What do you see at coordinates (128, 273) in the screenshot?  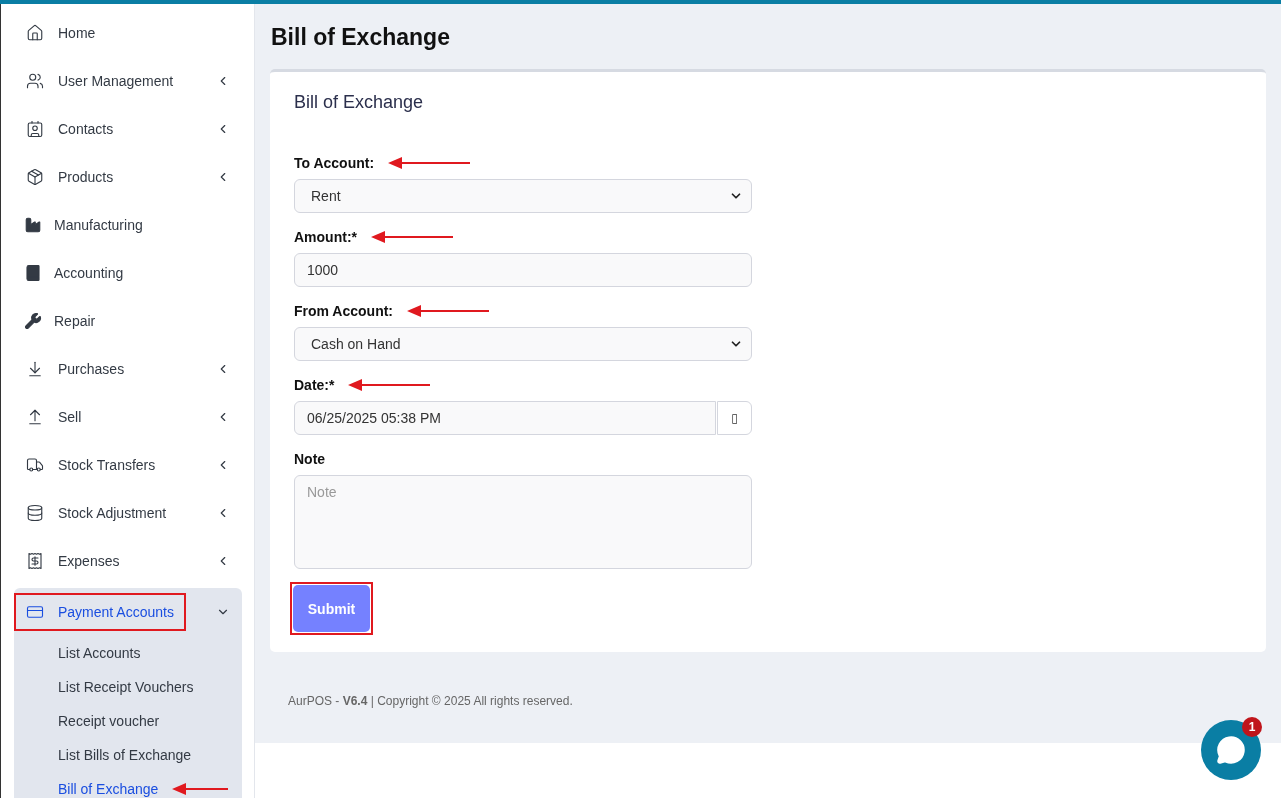 I see `sidebar-item: Accounting` at bounding box center [128, 273].